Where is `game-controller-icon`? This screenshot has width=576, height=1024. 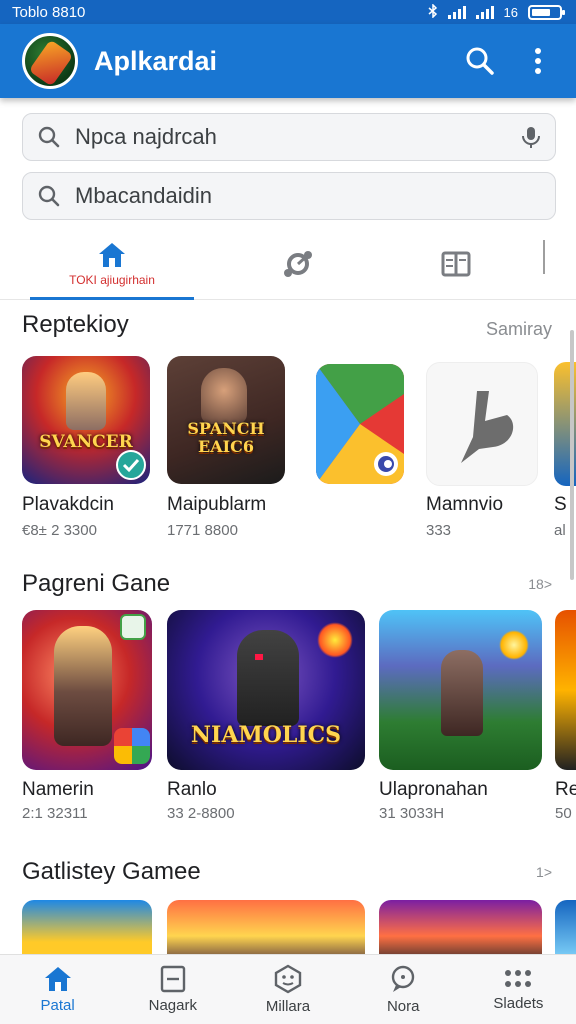
game-controller-icon is located at coordinates (288, 979).